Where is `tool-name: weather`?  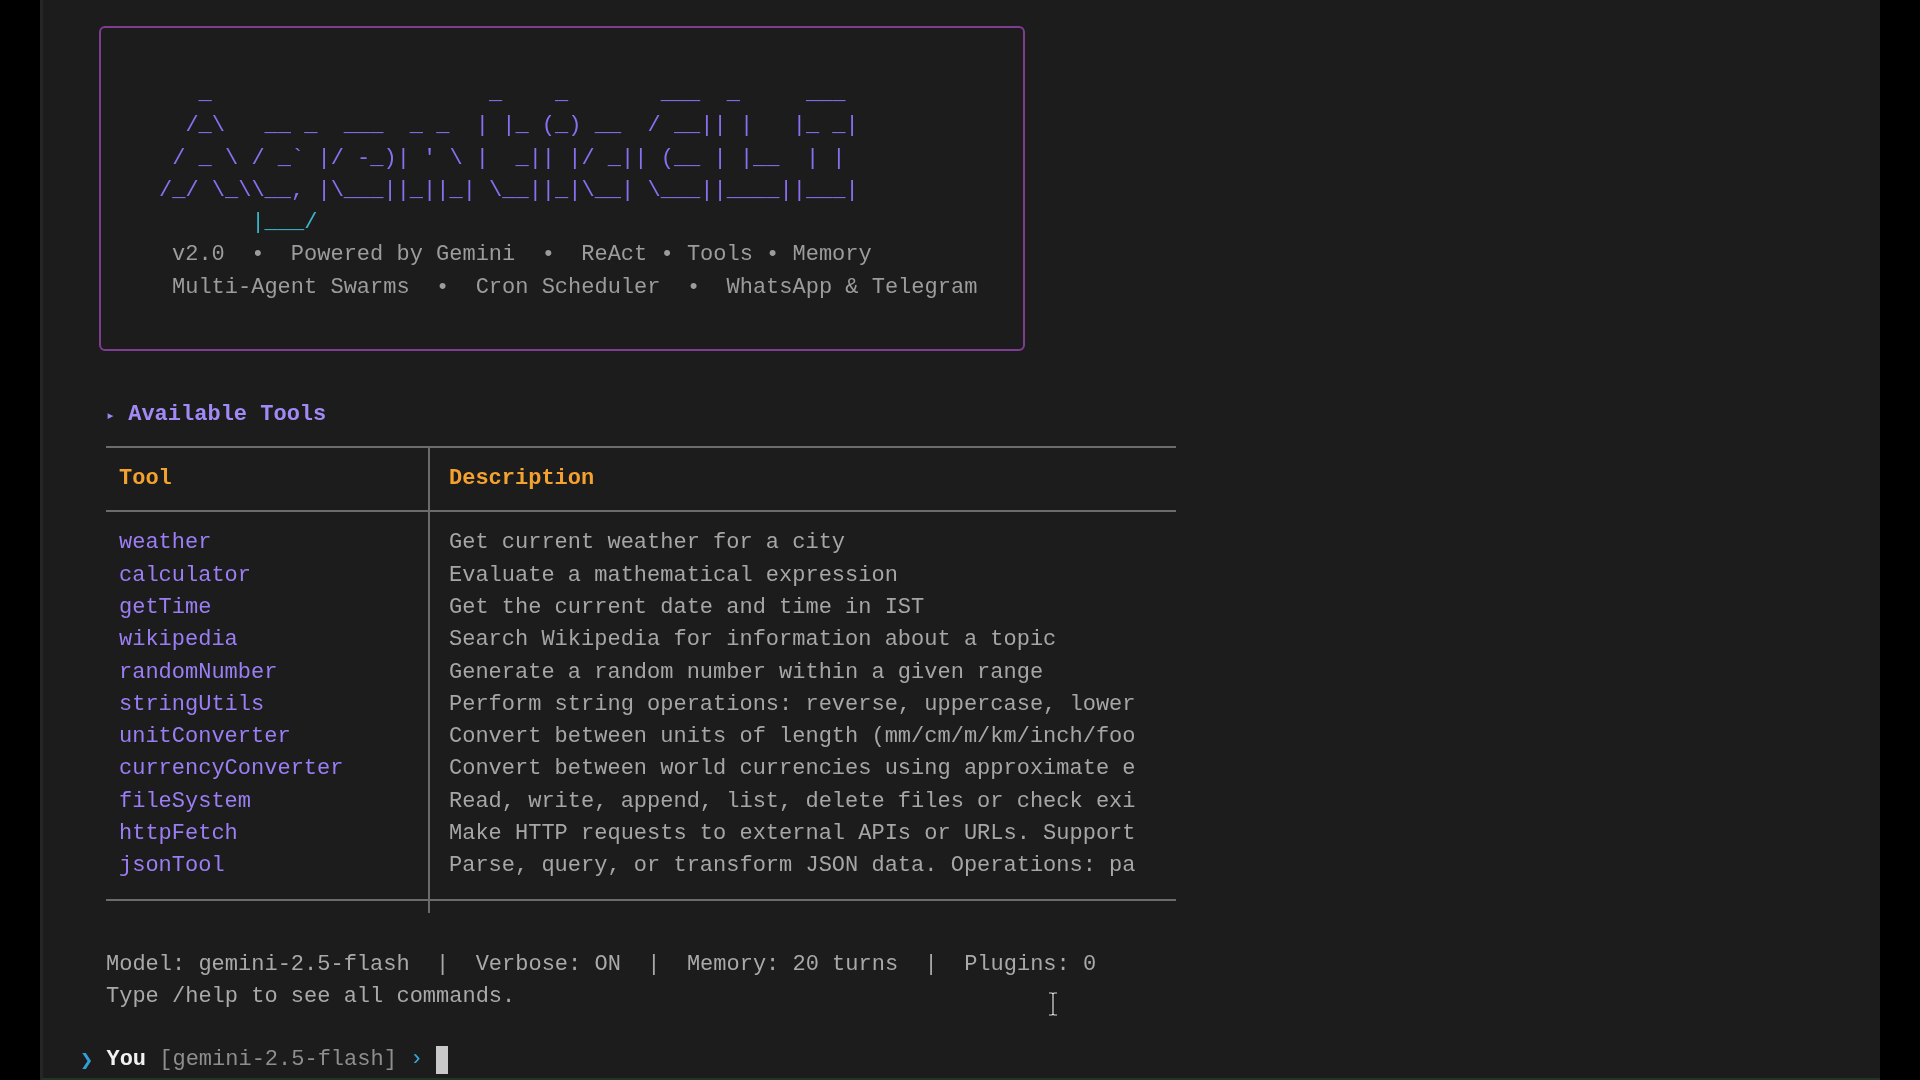 tool-name: weather is located at coordinates (165, 543).